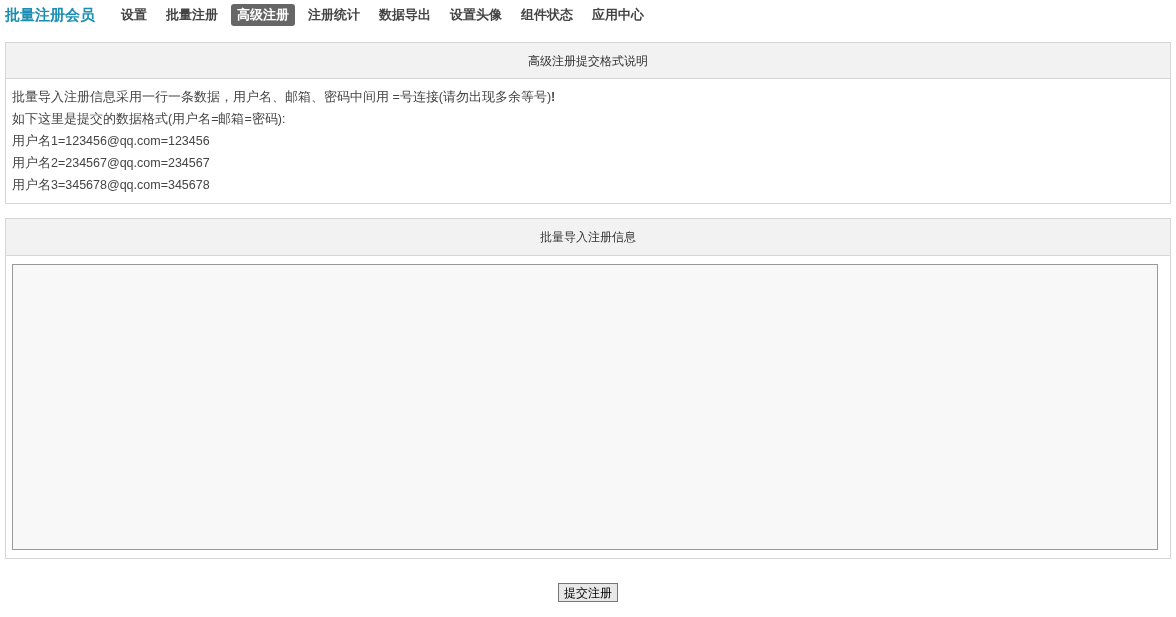  What do you see at coordinates (263, 15) in the screenshot?
I see `nav-tab: 高级注册` at bounding box center [263, 15].